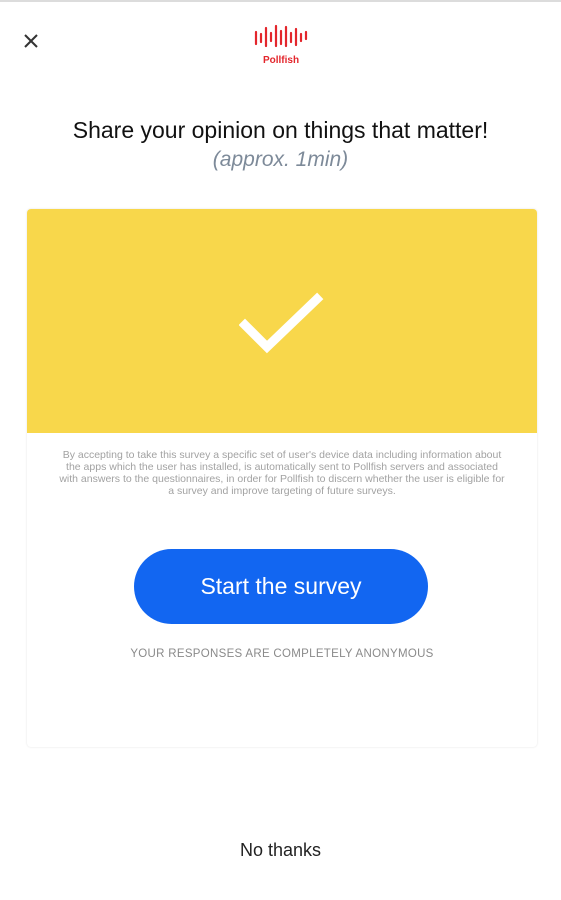 Image resolution: width=561 pixels, height=900 pixels. I want to click on start-survey-button: Start the survey, so click(281, 586).